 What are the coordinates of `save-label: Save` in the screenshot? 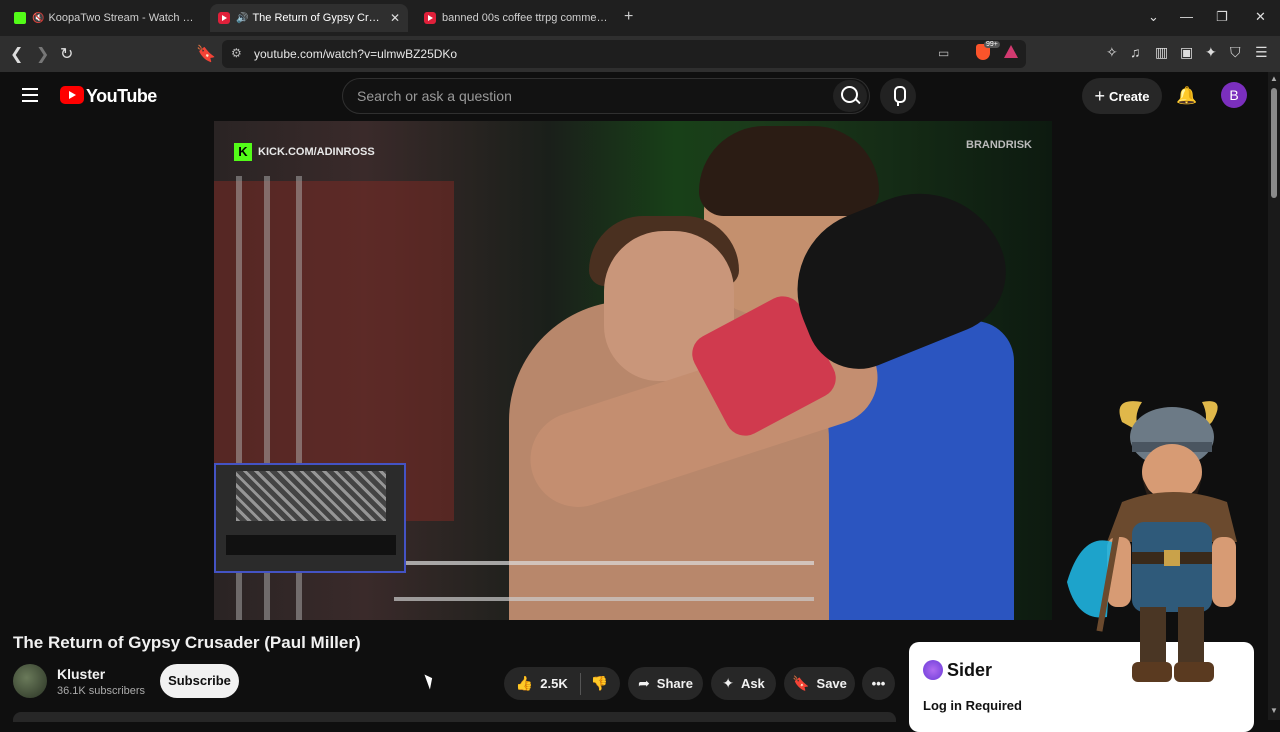 It's located at (831, 683).